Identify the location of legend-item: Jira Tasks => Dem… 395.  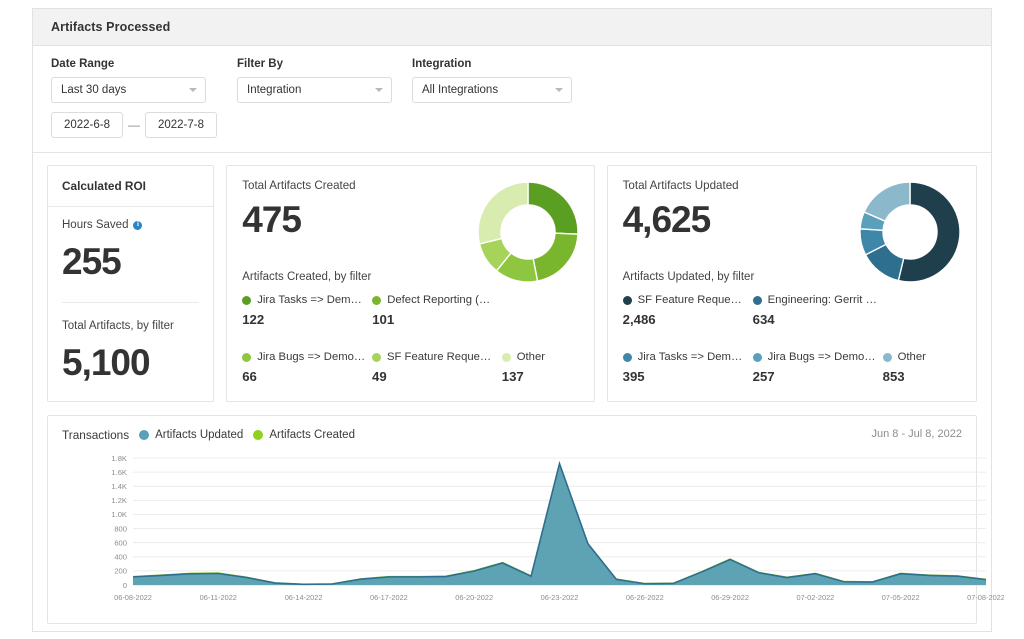
(687, 367).